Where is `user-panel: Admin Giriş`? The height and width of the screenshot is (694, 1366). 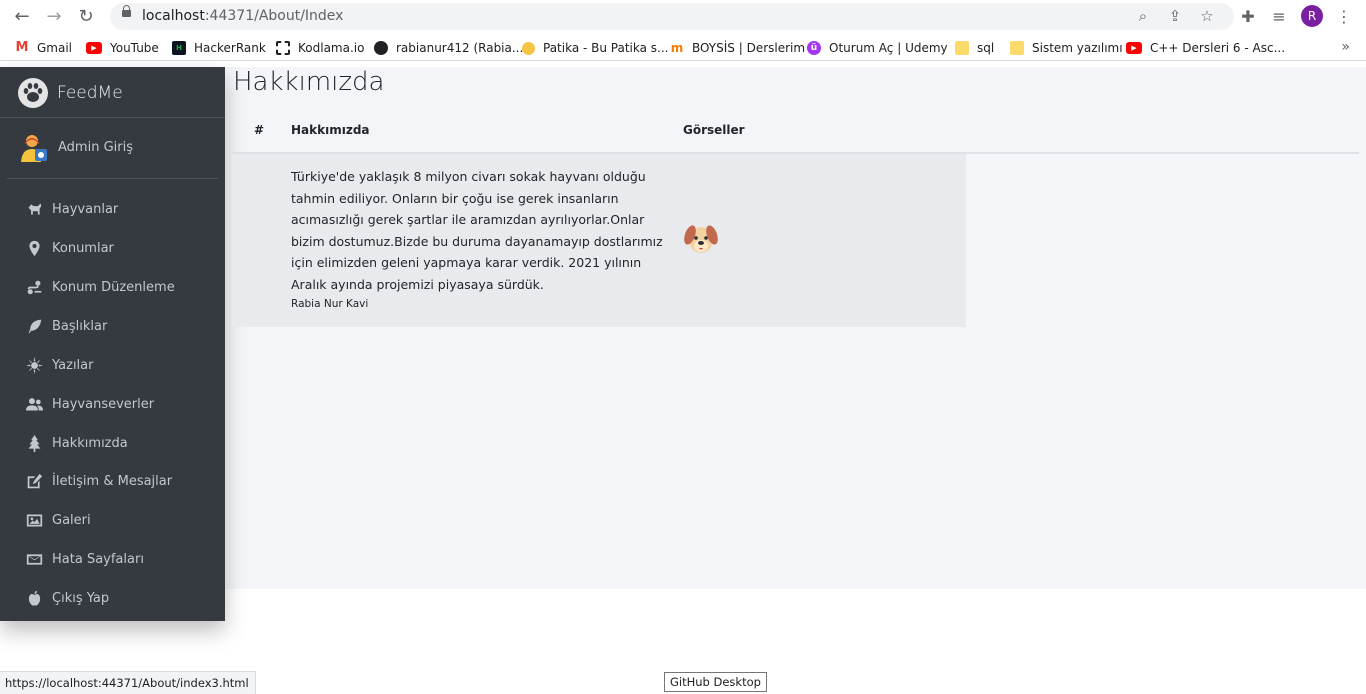
user-panel: Admin Giriş is located at coordinates (112, 149).